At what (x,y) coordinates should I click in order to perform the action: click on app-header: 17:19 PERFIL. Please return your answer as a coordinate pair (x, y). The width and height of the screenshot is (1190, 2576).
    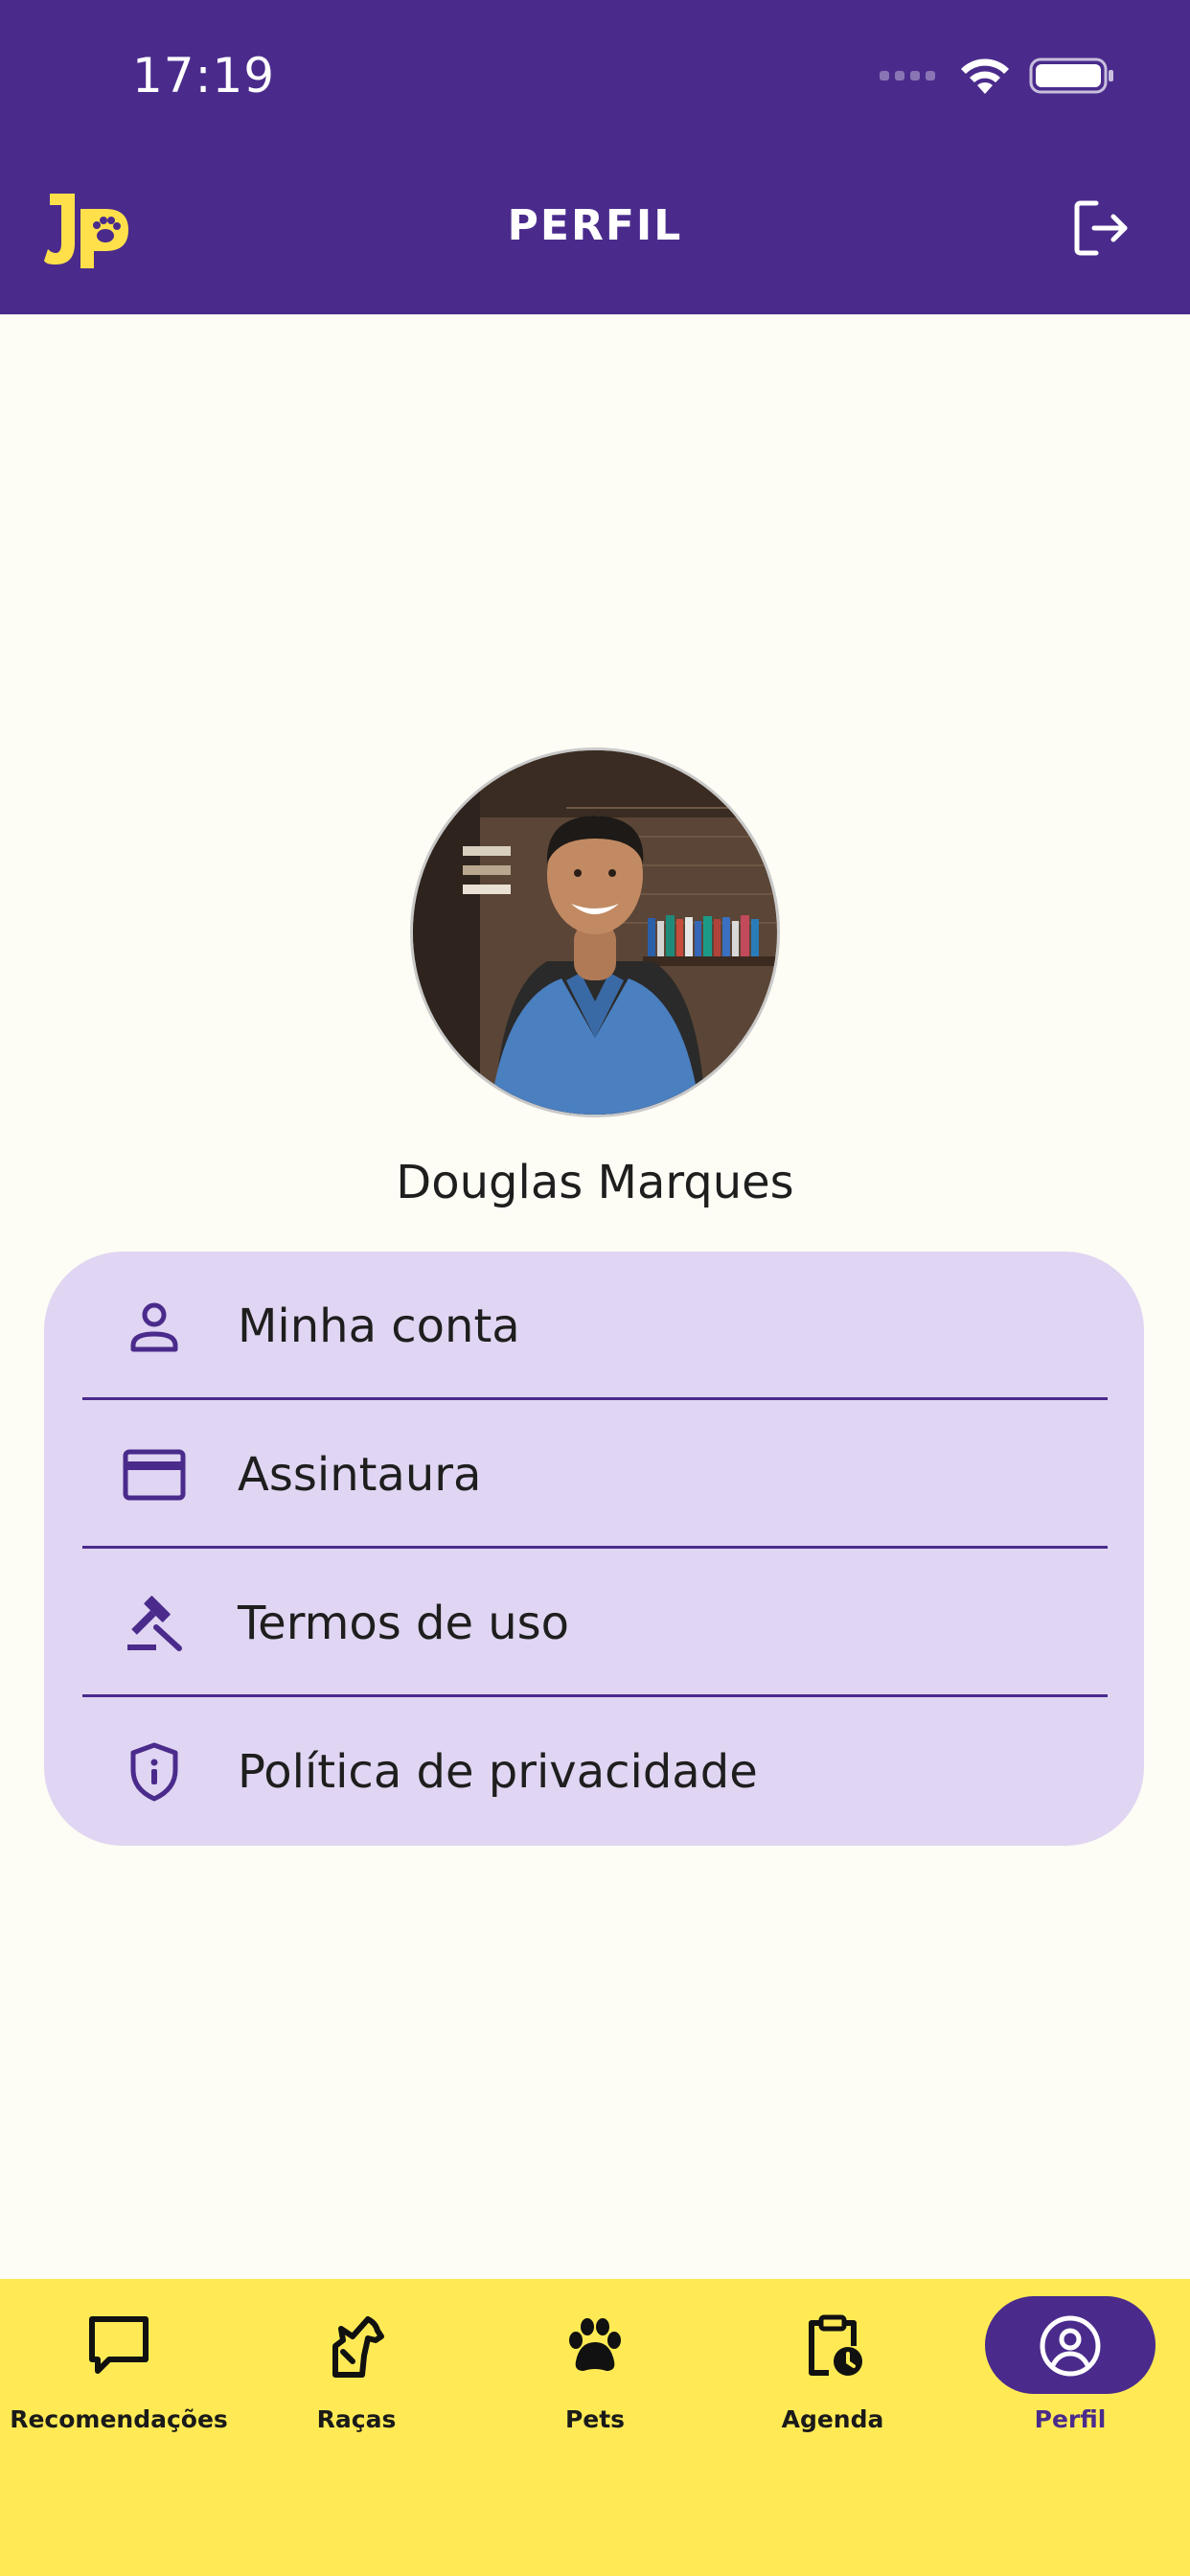
    Looking at the image, I should click on (595, 157).